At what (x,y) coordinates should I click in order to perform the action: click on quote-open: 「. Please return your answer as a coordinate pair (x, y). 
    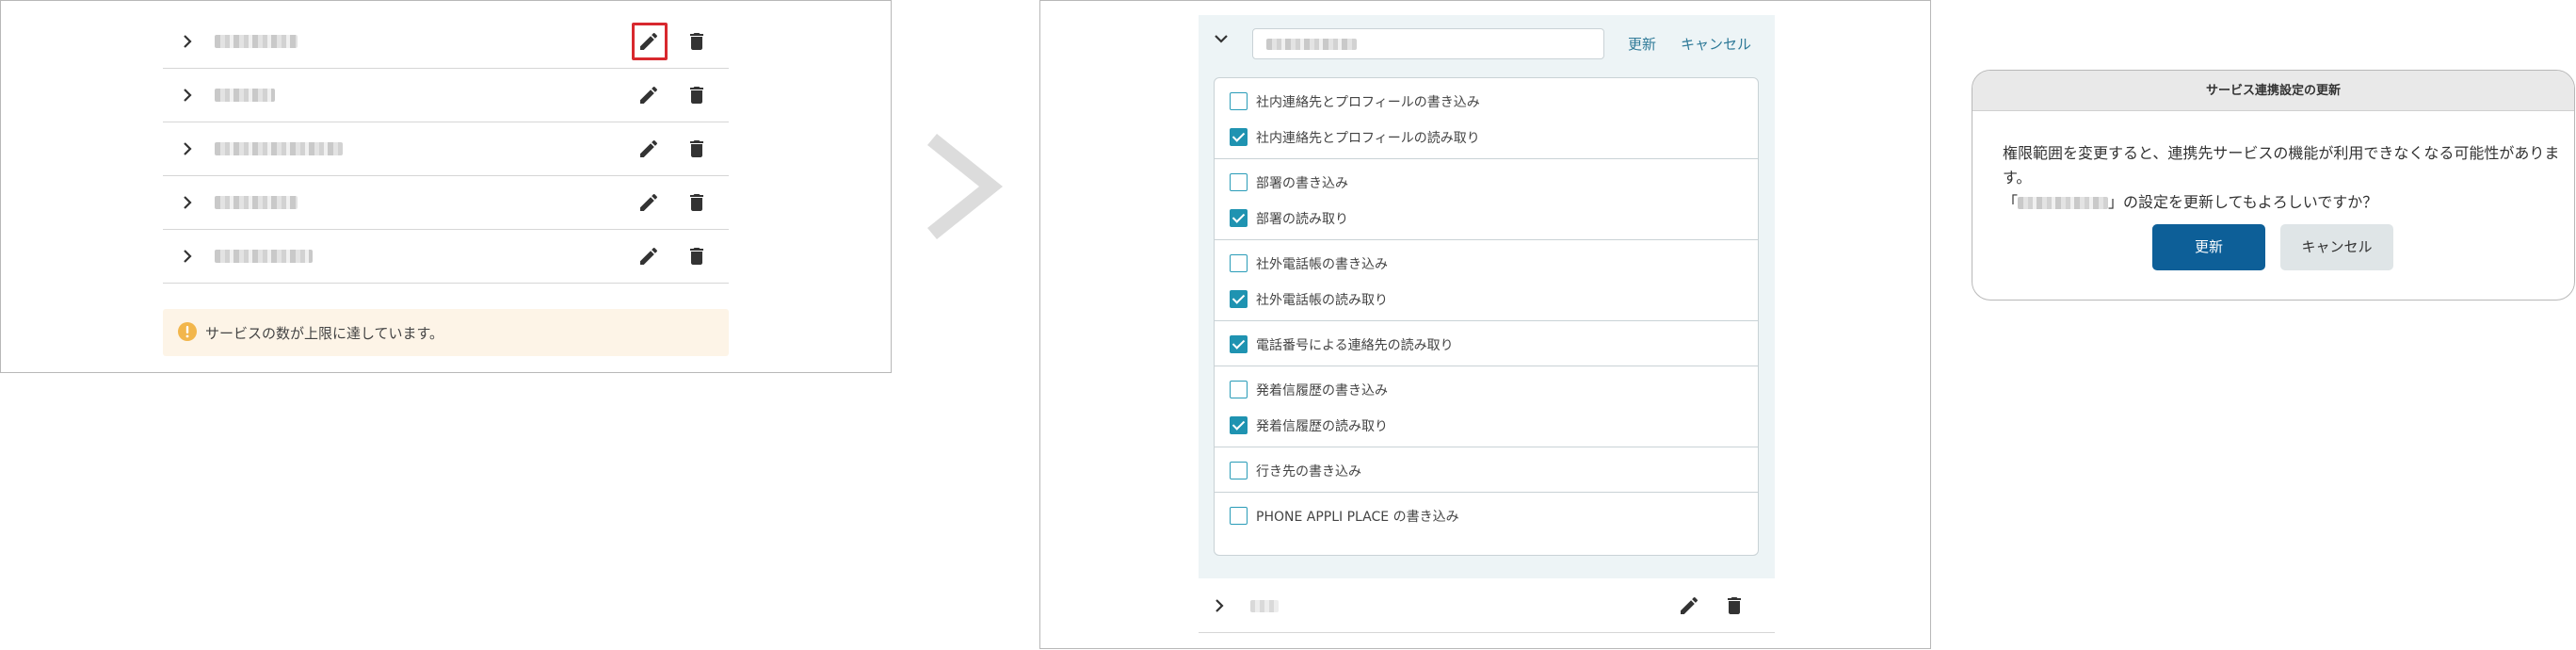
    Looking at the image, I should click on (2011, 202).